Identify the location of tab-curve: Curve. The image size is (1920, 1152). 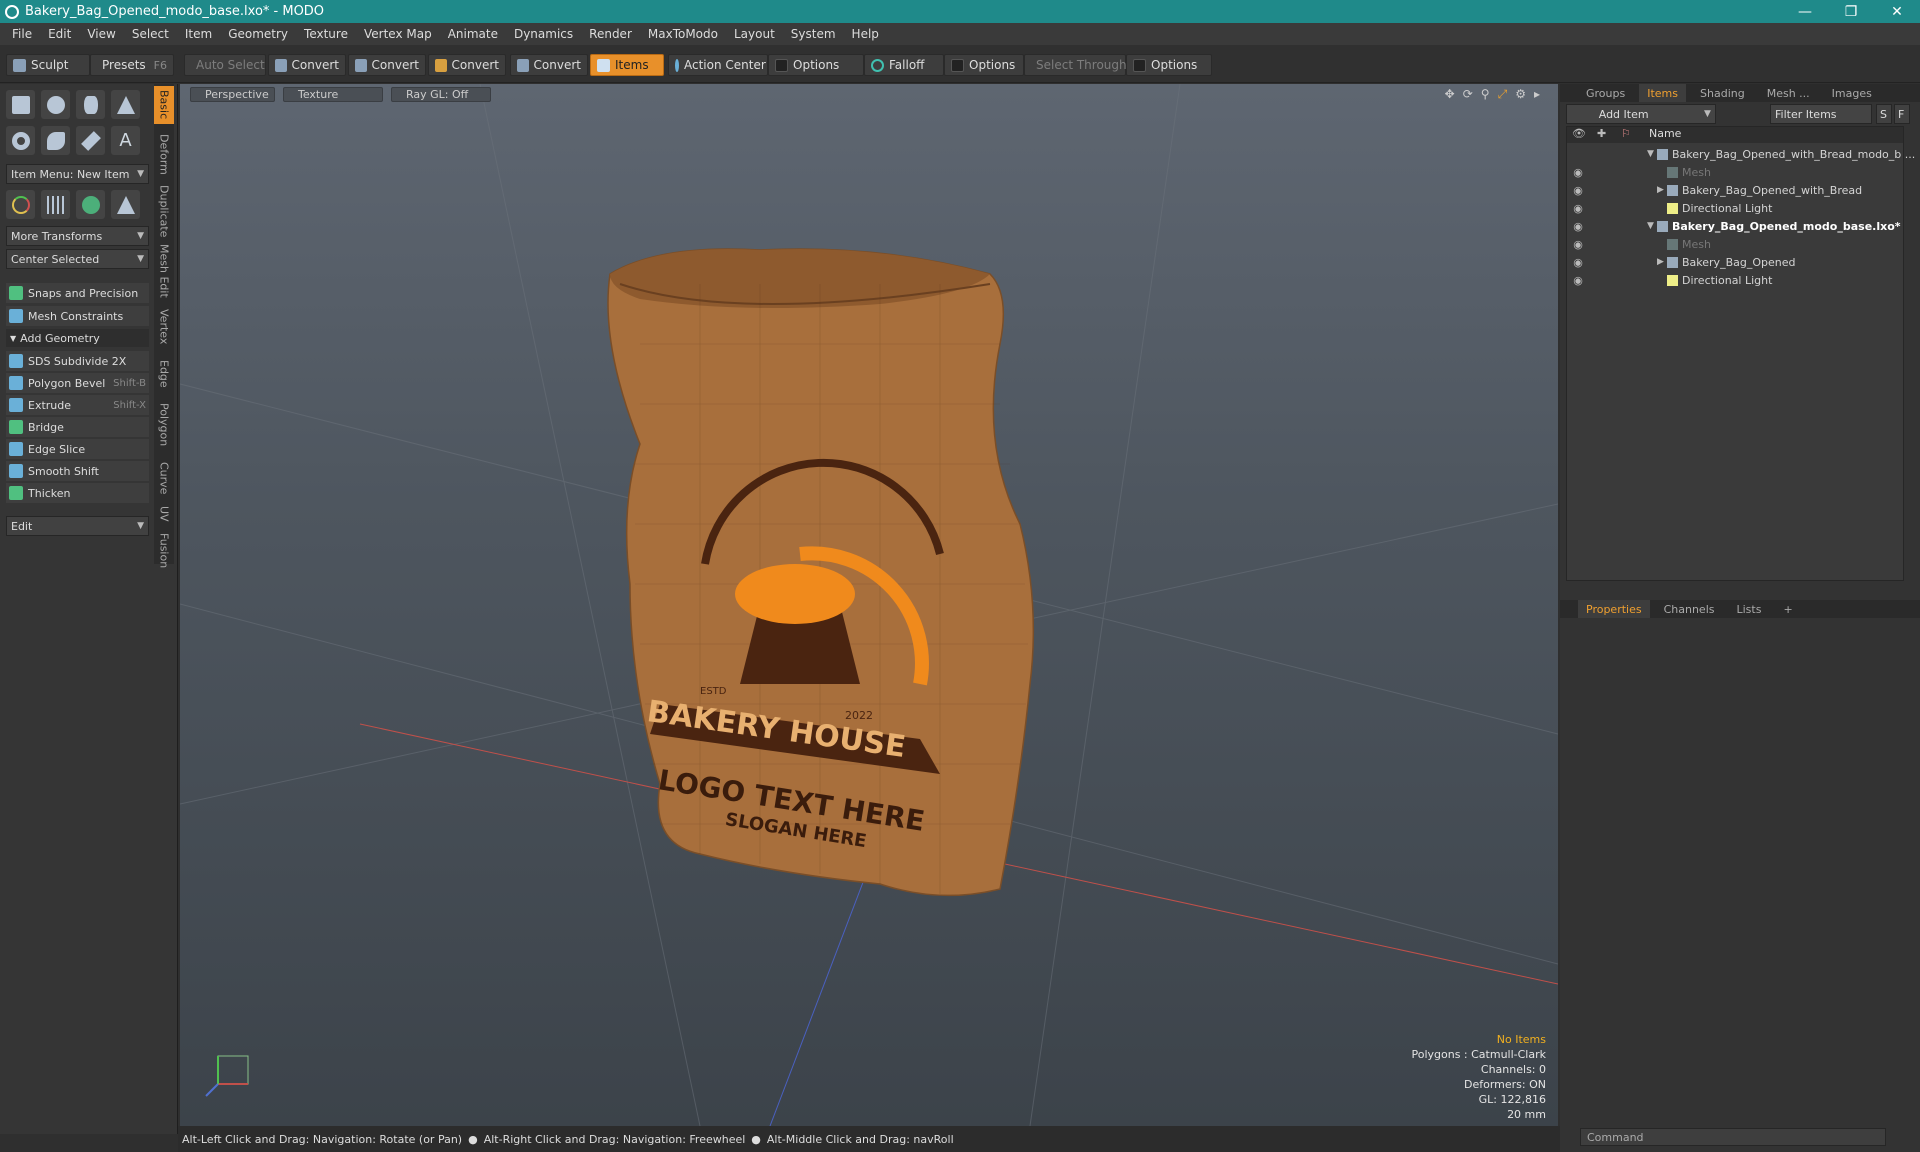
(164, 478).